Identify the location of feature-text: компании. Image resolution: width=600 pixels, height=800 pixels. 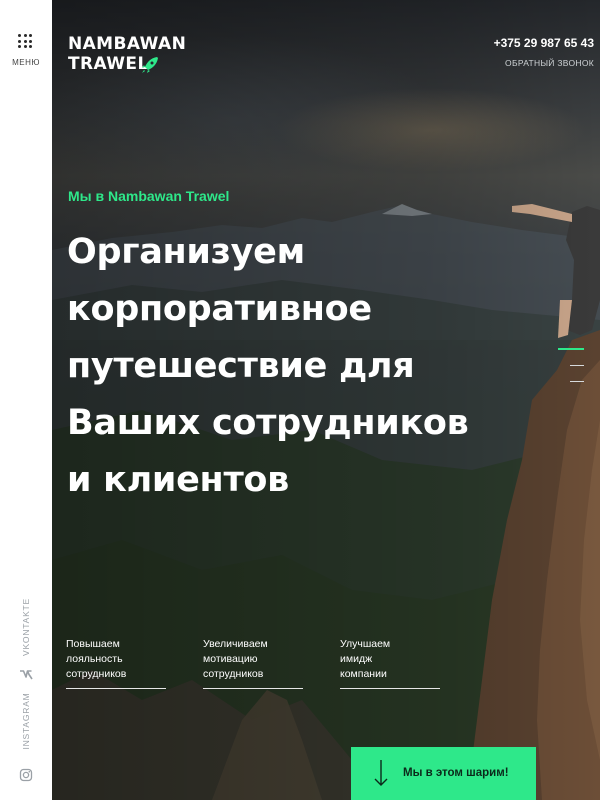
(363, 674).